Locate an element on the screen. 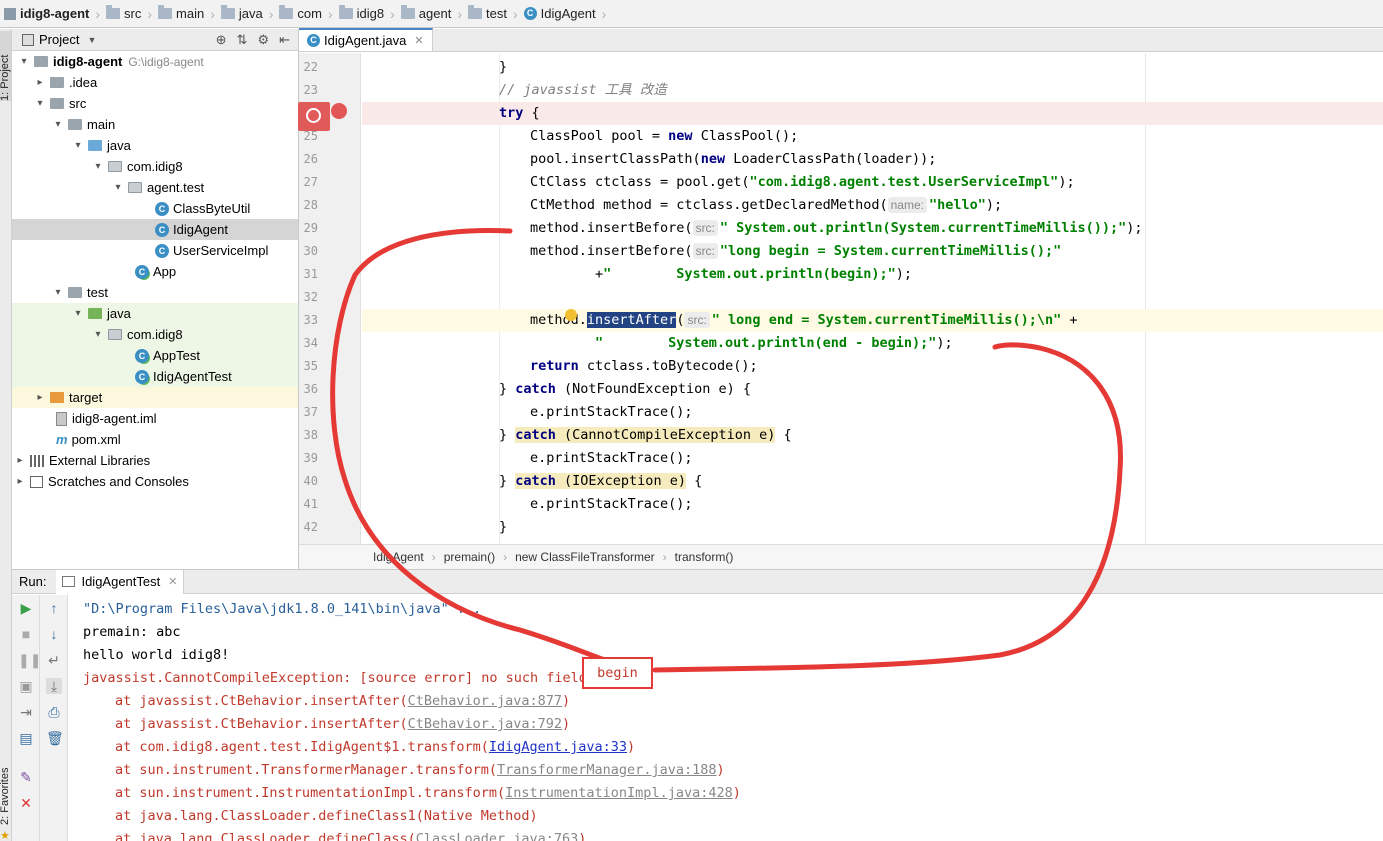  source-link: IdigAgent.java:33 is located at coordinates (558, 747).